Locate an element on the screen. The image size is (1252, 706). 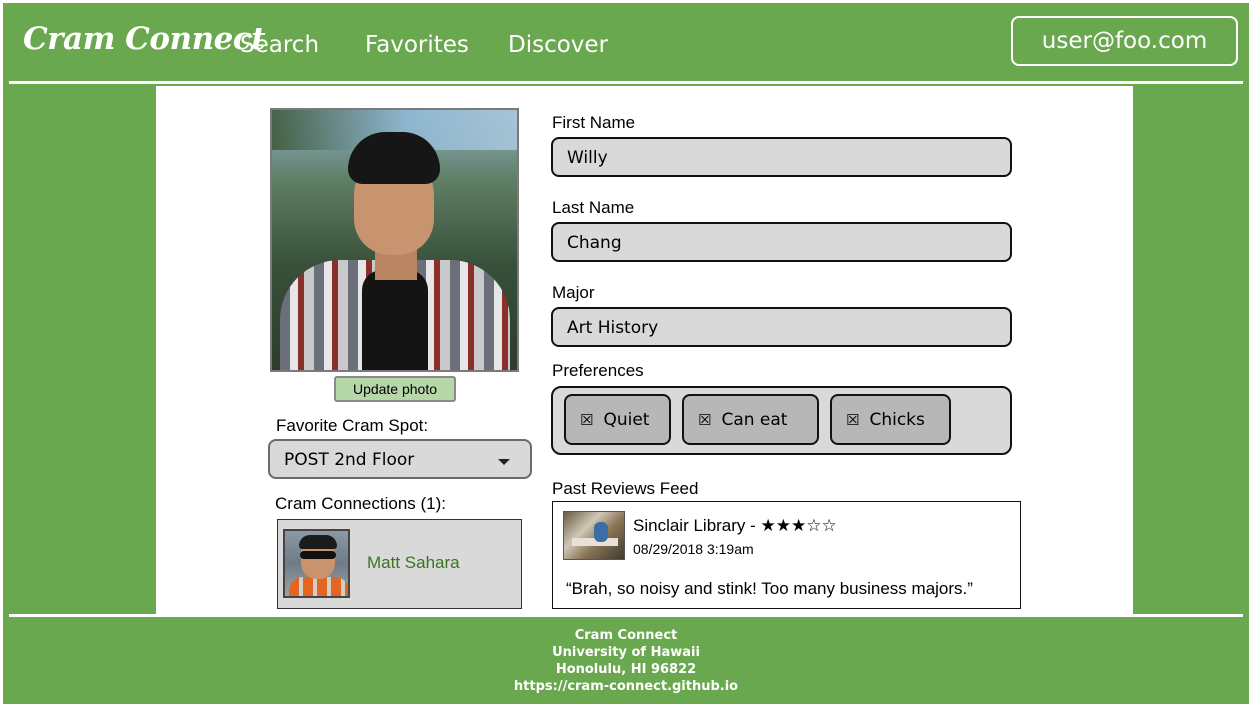
first-name-field: Willy is located at coordinates (781, 157).